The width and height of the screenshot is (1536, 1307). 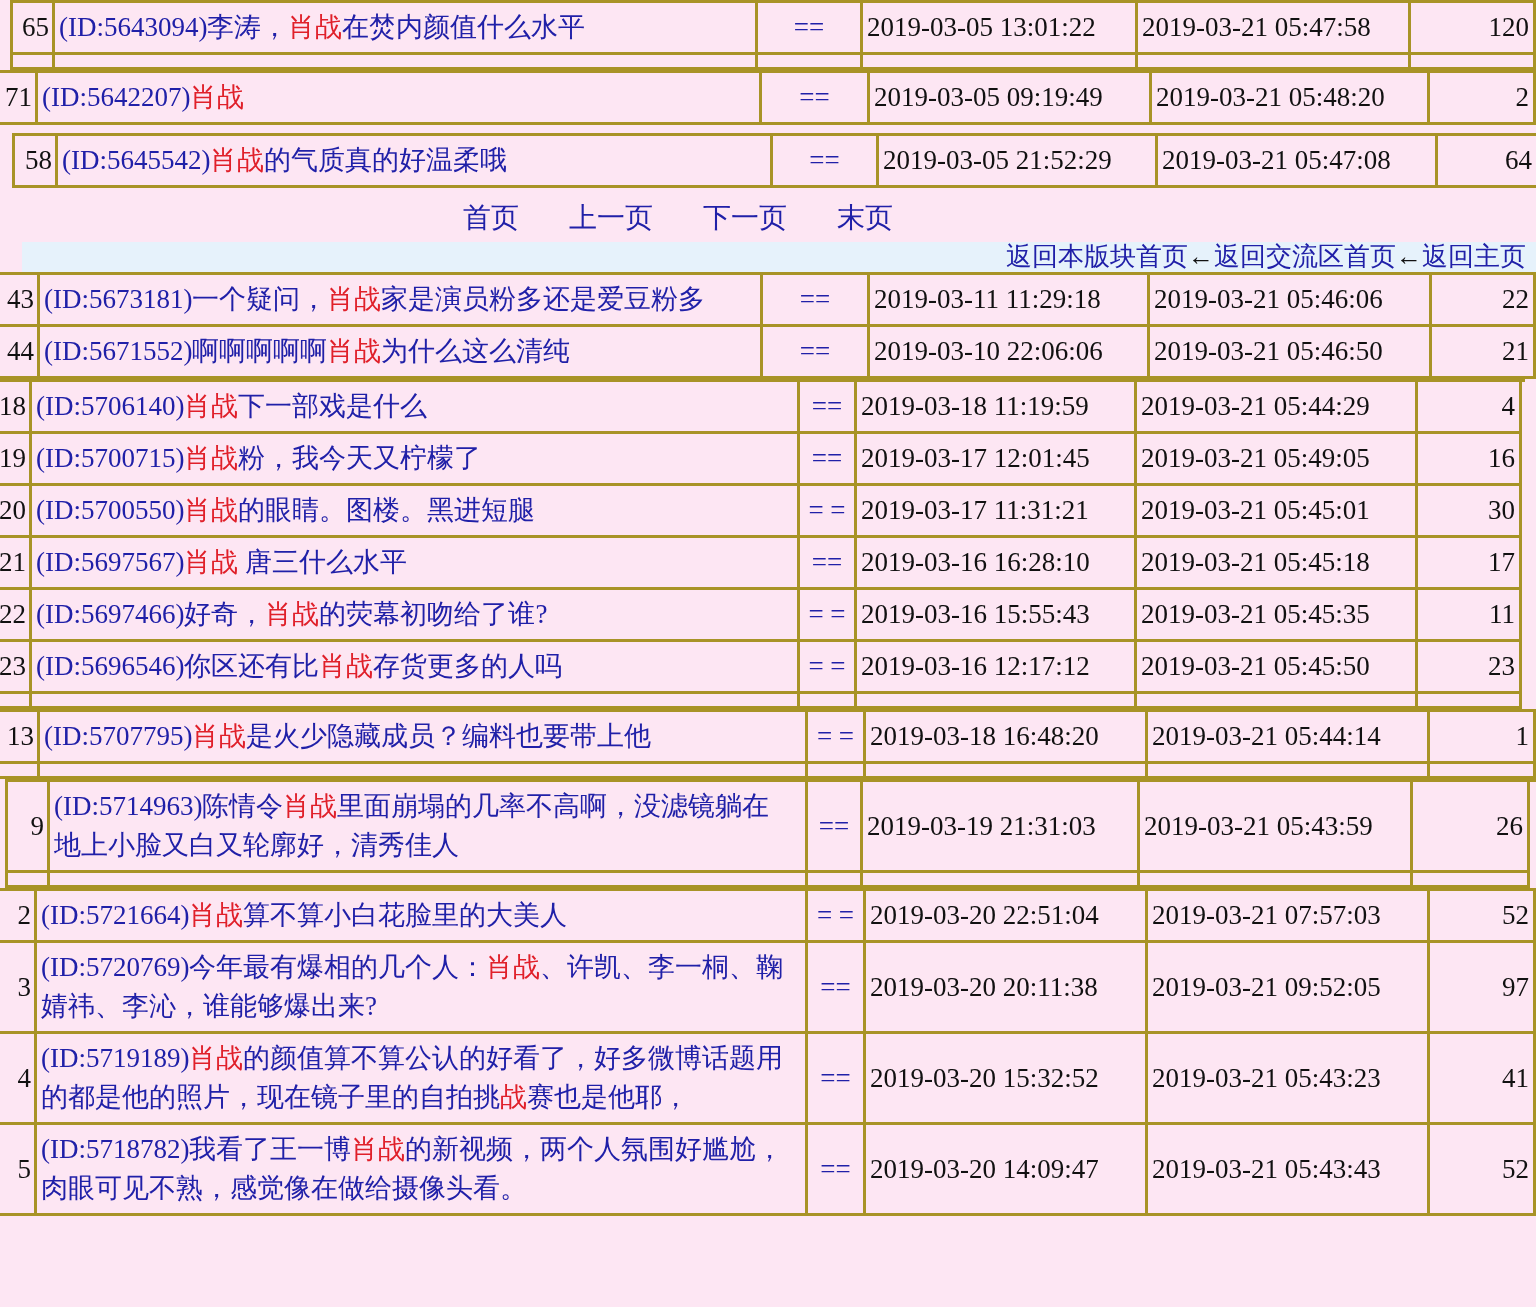 What do you see at coordinates (1470, 668) in the screenshot?
I see `reply-count: 23` at bounding box center [1470, 668].